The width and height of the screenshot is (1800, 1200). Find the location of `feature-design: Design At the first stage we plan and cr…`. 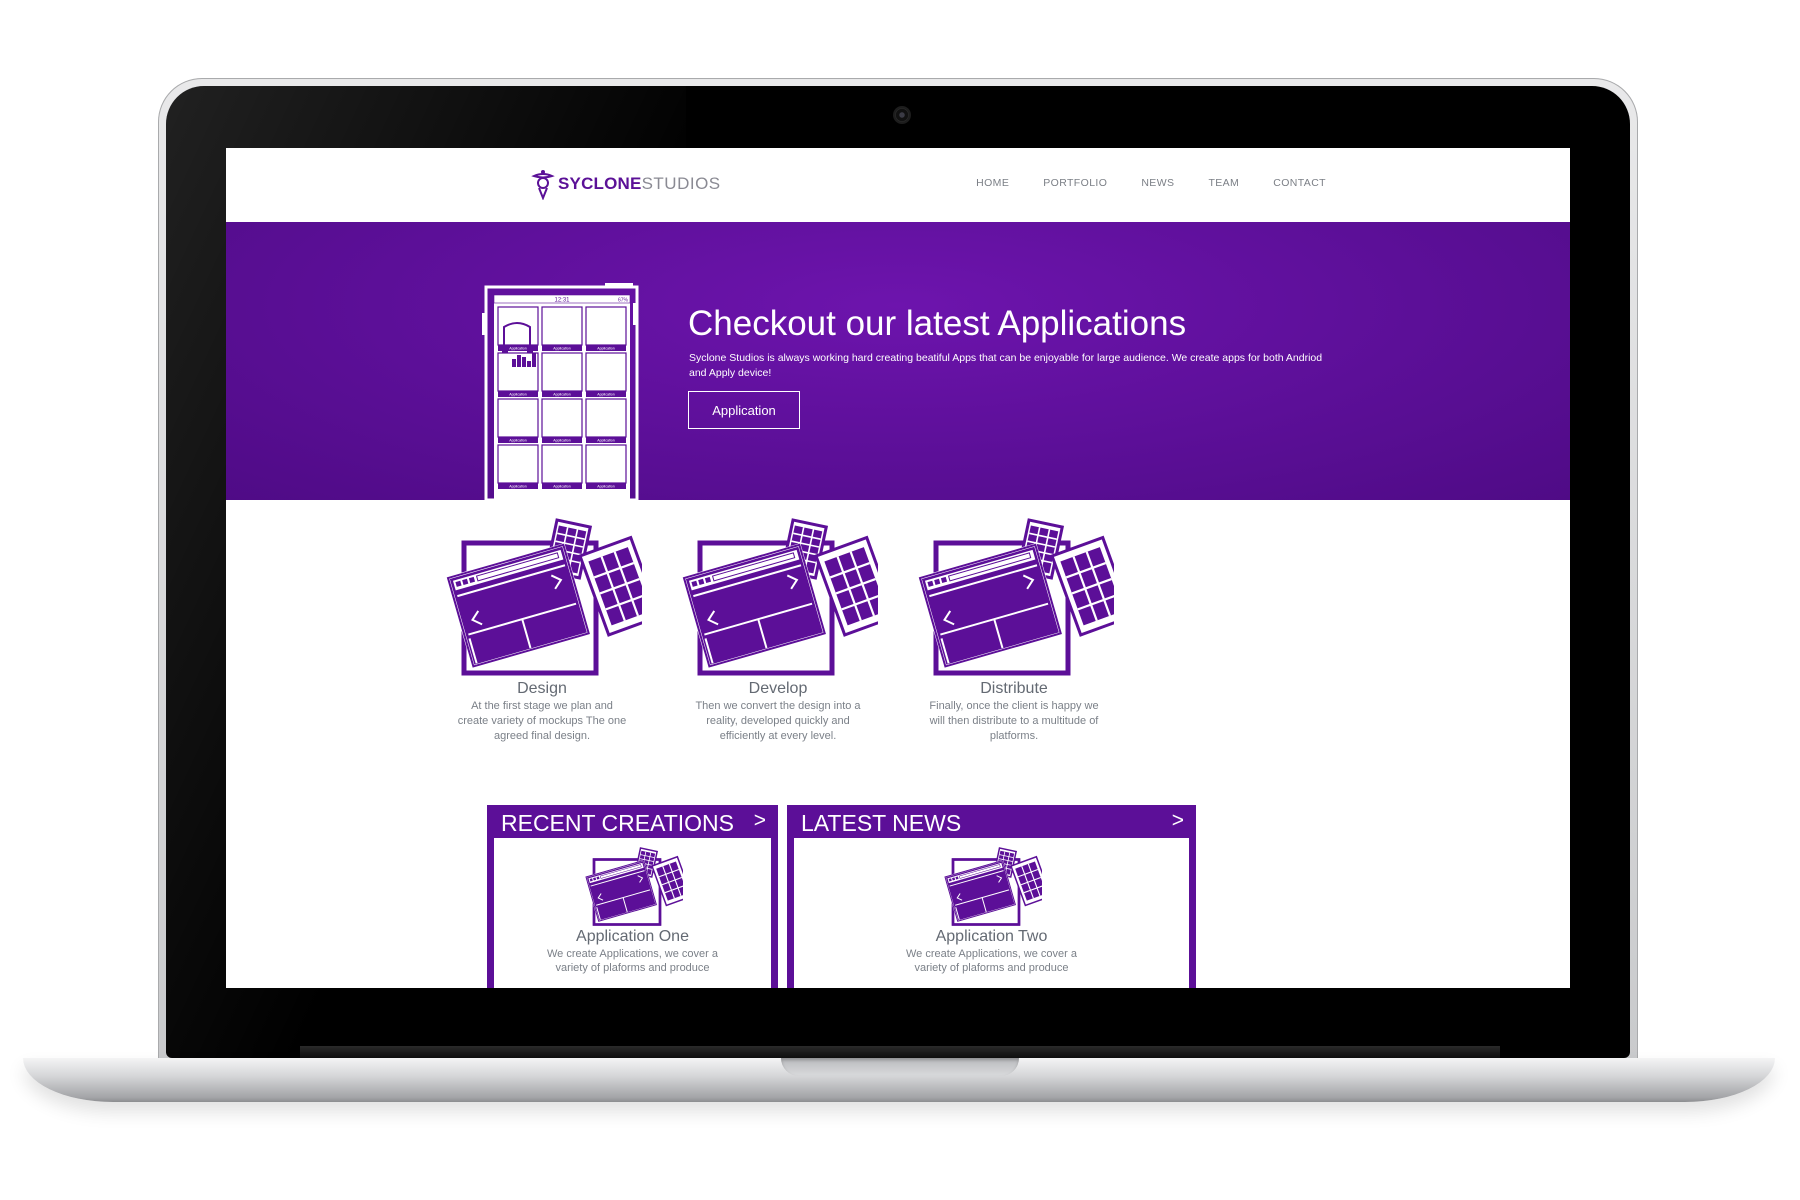

feature-design: Design At the first stage we plan and cr… is located at coordinates (542, 631).